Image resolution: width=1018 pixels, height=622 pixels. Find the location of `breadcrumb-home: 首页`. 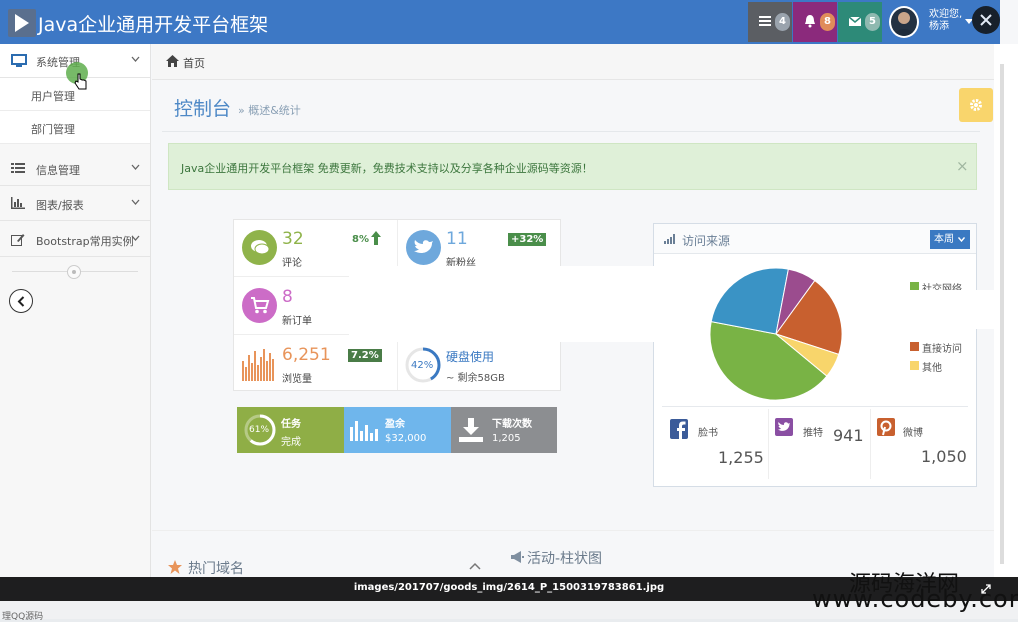

breadcrumb-home: 首页 is located at coordinates (194, 63).